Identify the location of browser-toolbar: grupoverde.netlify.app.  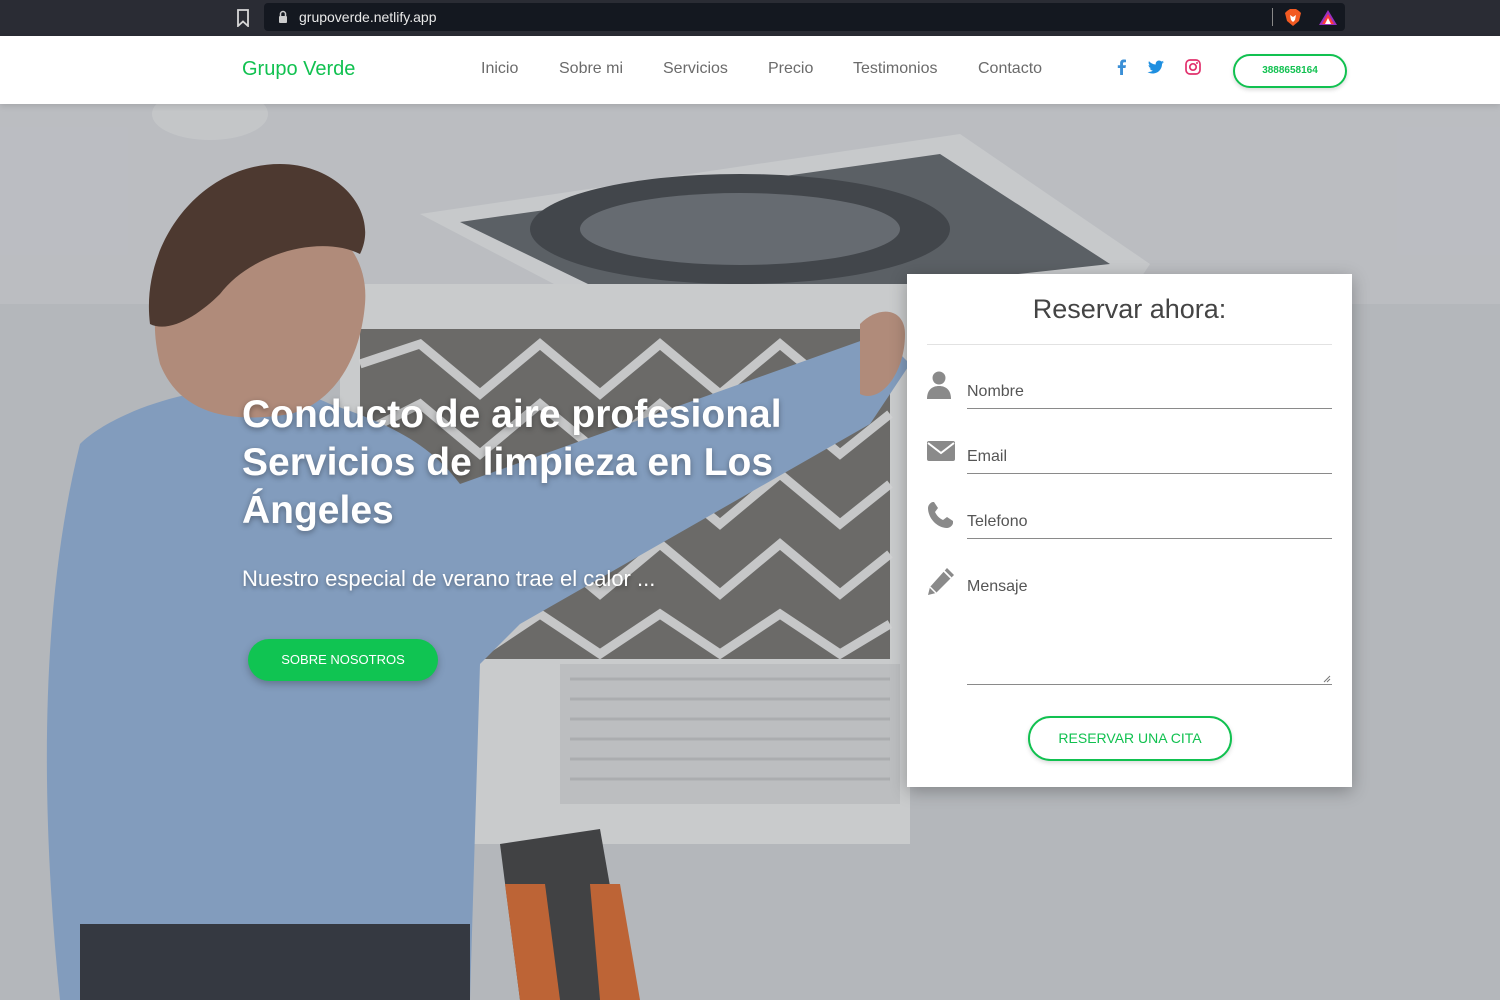
(750, 18).